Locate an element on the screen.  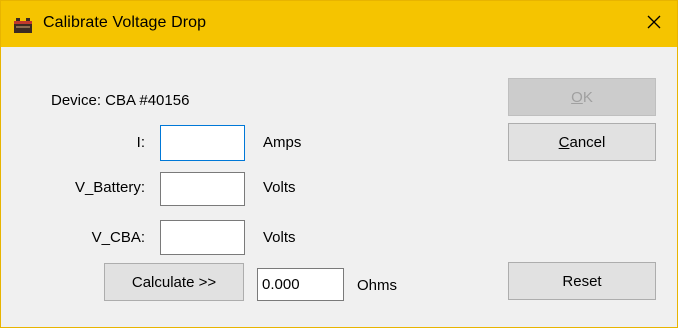
v-cba-input is located at coordinates (202, 237).